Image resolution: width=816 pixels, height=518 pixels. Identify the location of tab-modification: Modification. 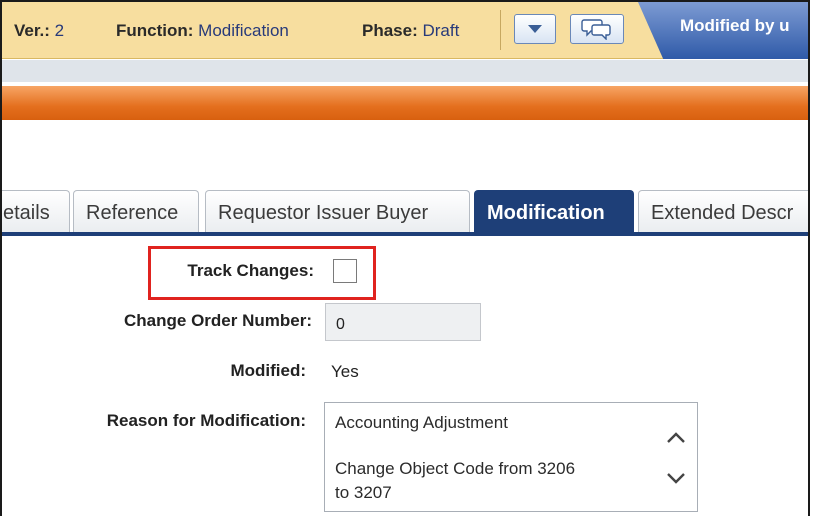
(554, 212).